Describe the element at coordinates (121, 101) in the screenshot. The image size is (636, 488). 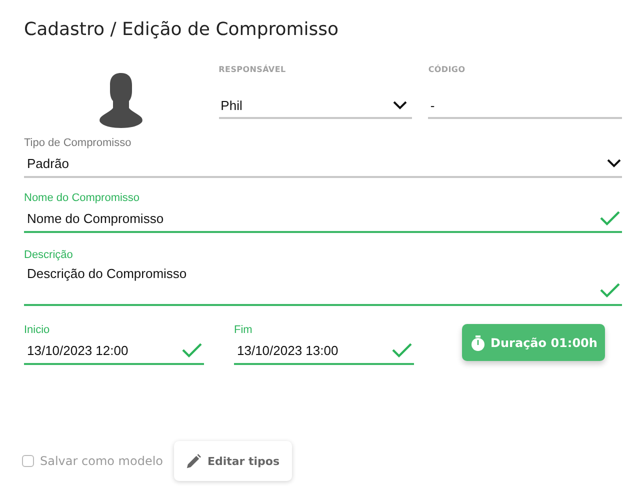
I see `user-avatar-icon` at that location.